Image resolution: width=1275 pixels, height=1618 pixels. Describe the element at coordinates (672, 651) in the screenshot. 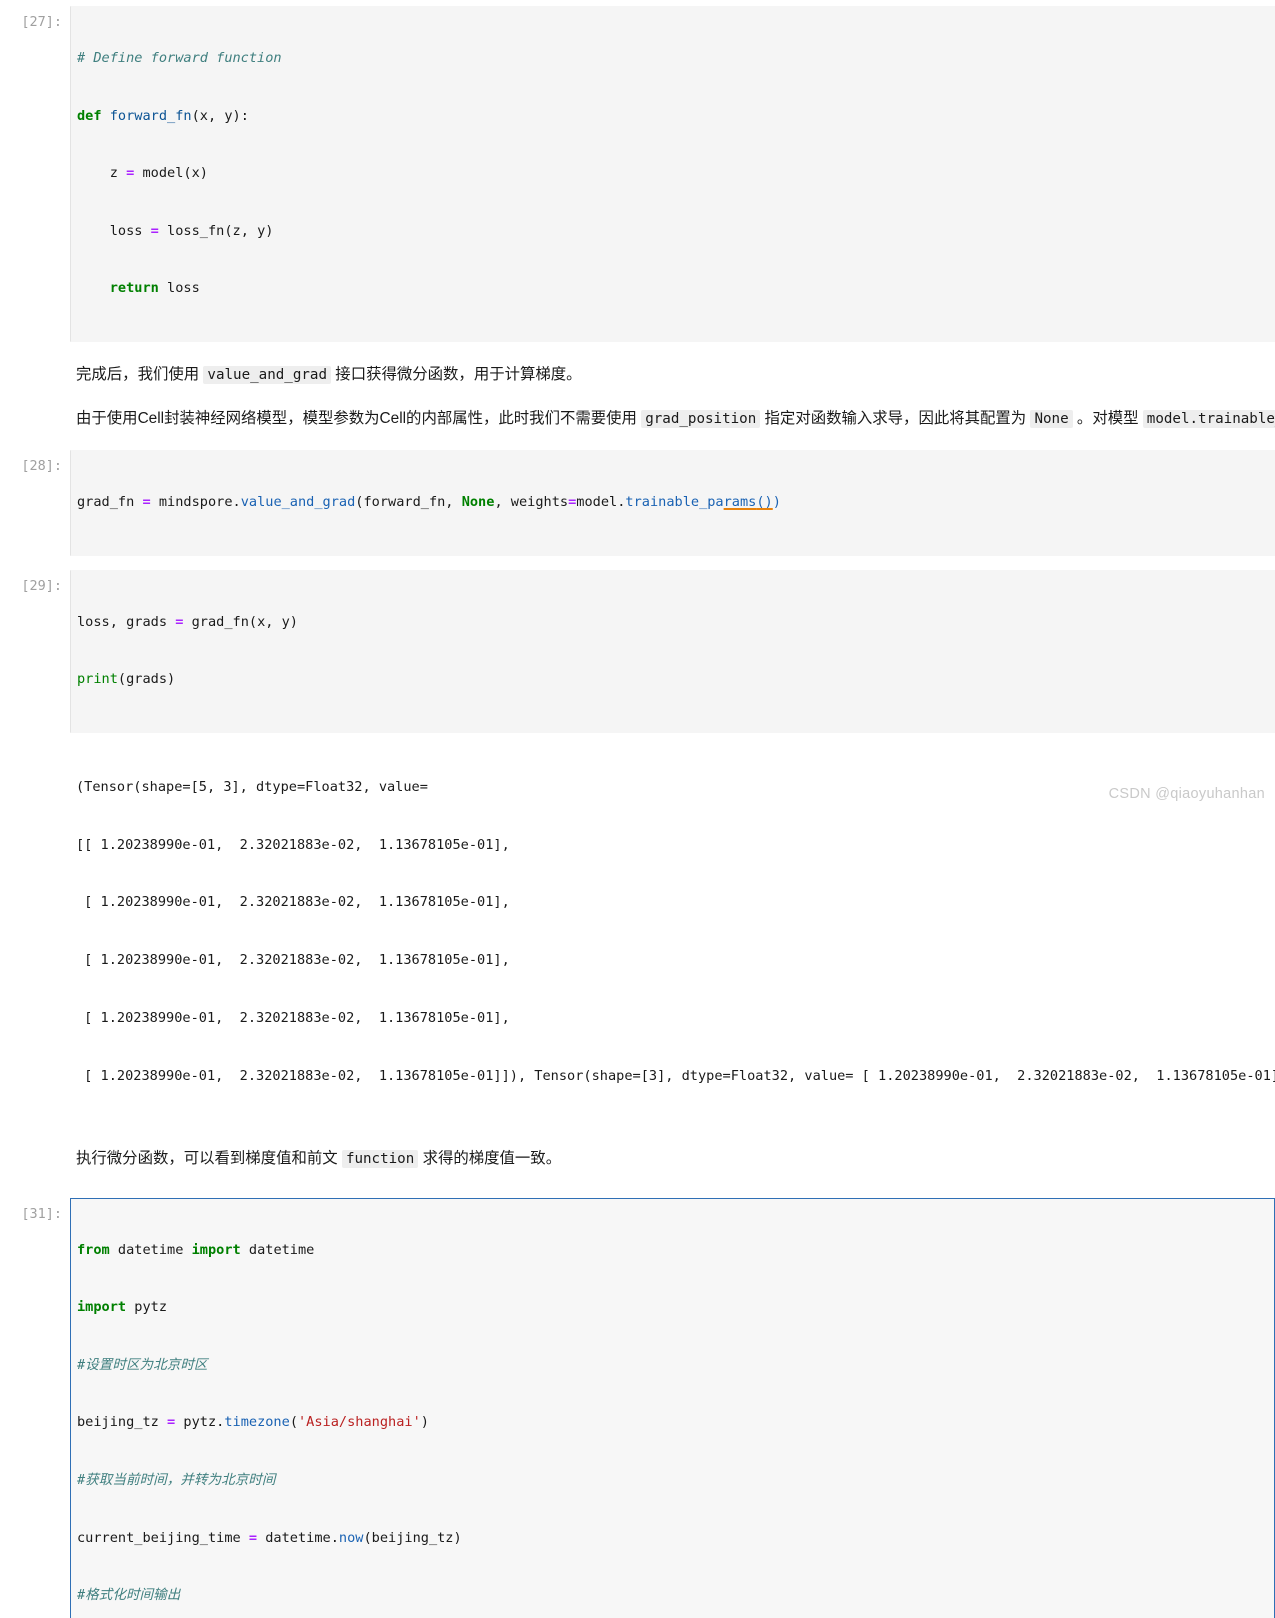

I see `code-editor-29: loss, grads = grad_fn(x, y) print(grads)` at that location.